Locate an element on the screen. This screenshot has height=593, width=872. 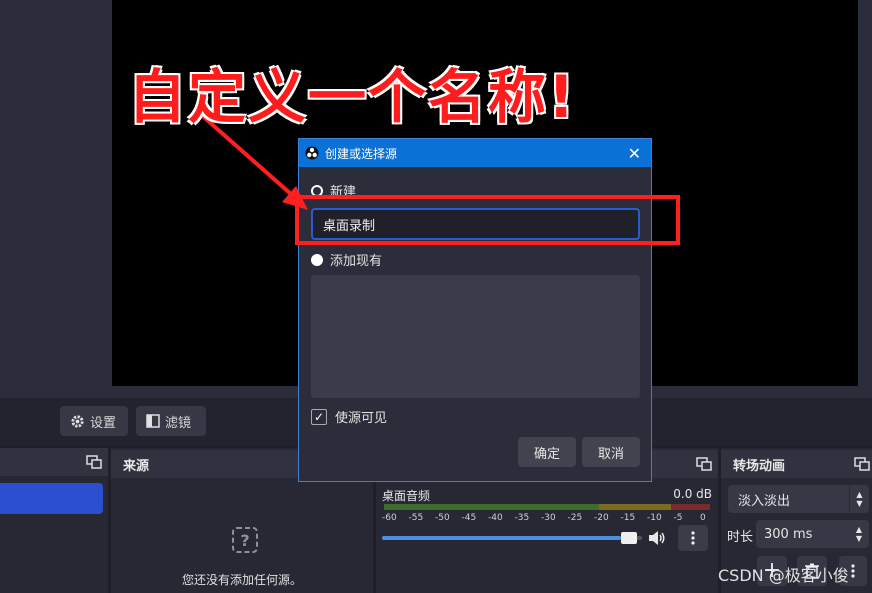
meter-tick-label: -55 is located at coordinates (416, 518).